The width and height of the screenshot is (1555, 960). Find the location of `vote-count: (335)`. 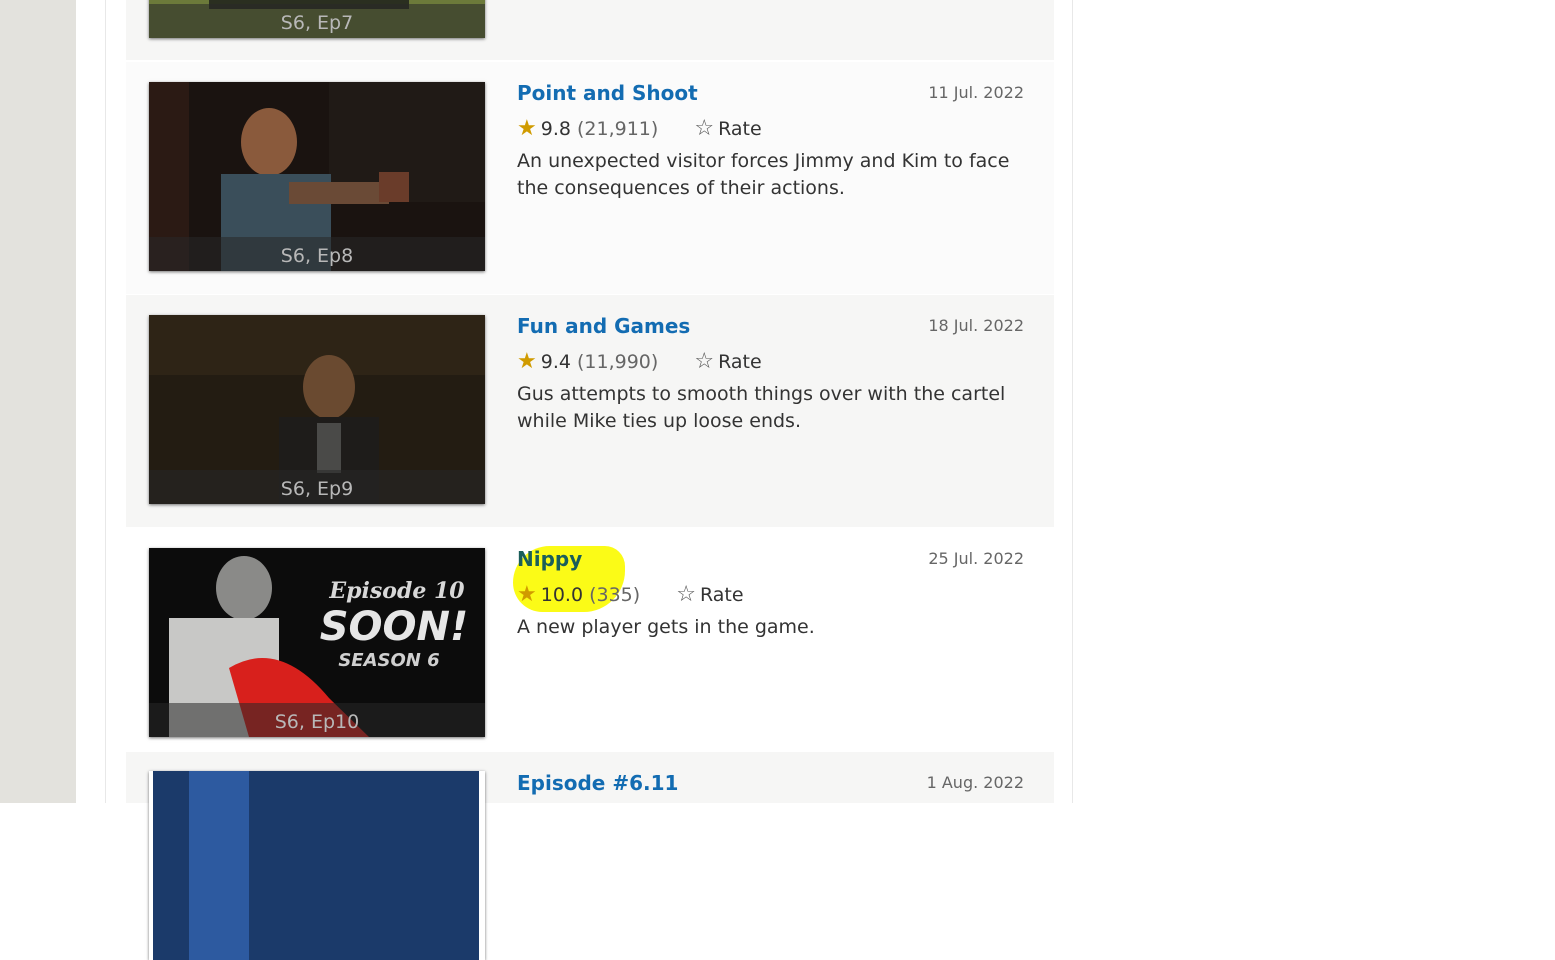

vote-count: (335) is located at coordinates (615, 595).